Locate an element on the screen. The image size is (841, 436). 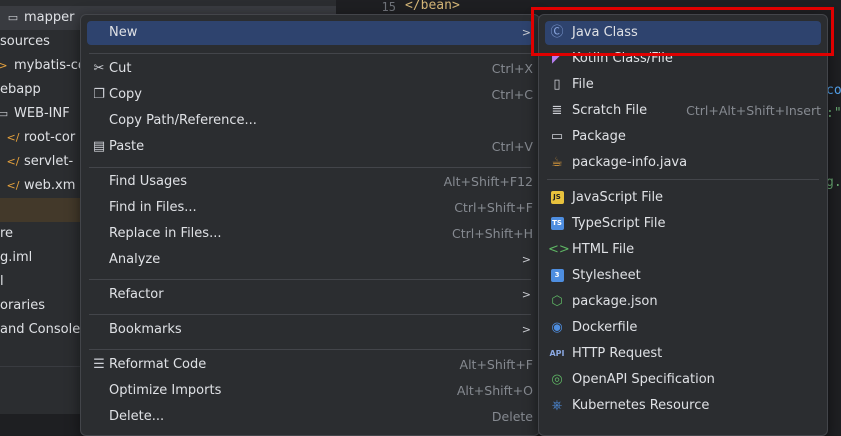
menu-item-find-in-files: Find in Files... Ctrl+Shift+F is located at coordinates (310, 208).